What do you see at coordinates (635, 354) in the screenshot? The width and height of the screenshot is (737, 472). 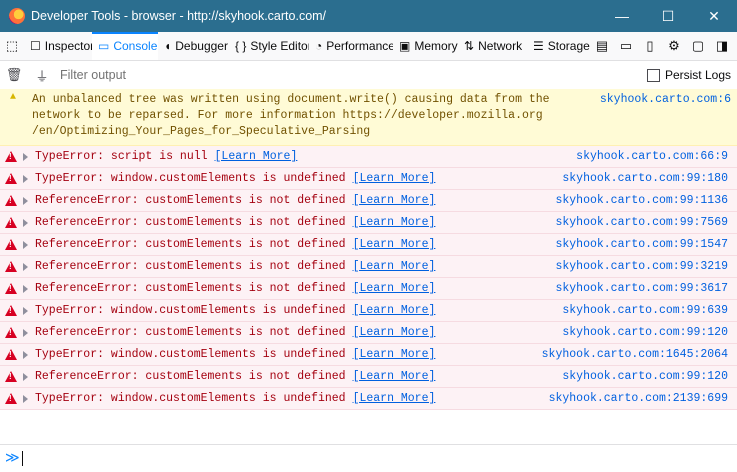 I see `error-location-link: skyhook.carto.com:1645:2064` at bounding box center [635, 354].